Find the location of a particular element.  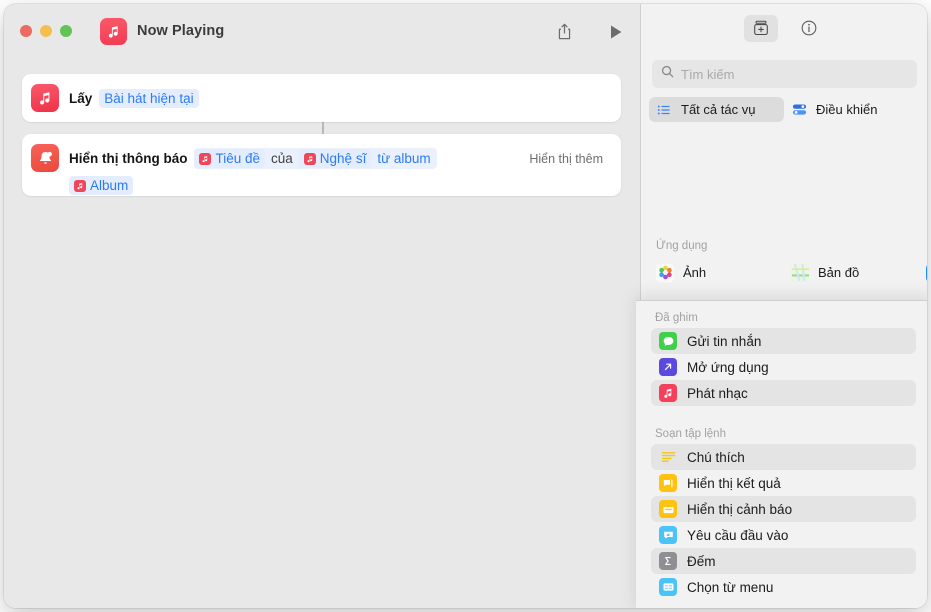

list-item-comment: Chú thích is located at coordinates (783, 457).